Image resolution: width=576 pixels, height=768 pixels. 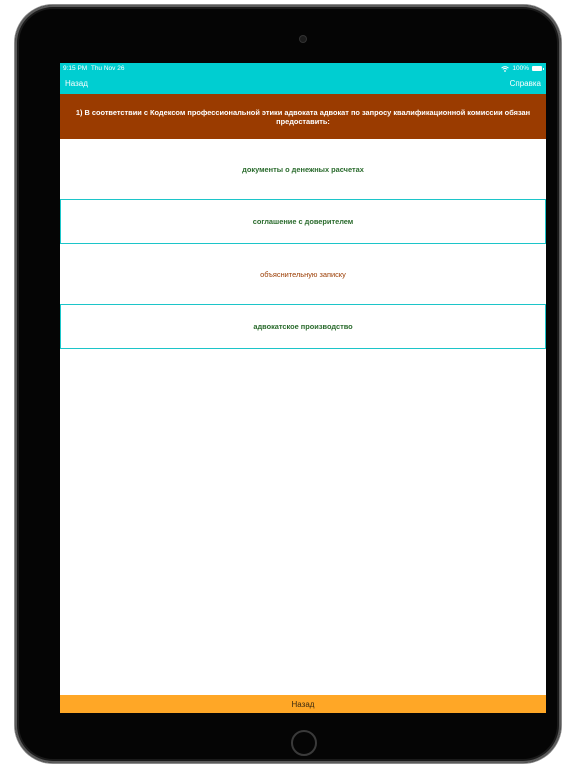 What do you see at coordinates (304, 743) in the screenshot?
I see `home-button` at bounding box center [304, 743].